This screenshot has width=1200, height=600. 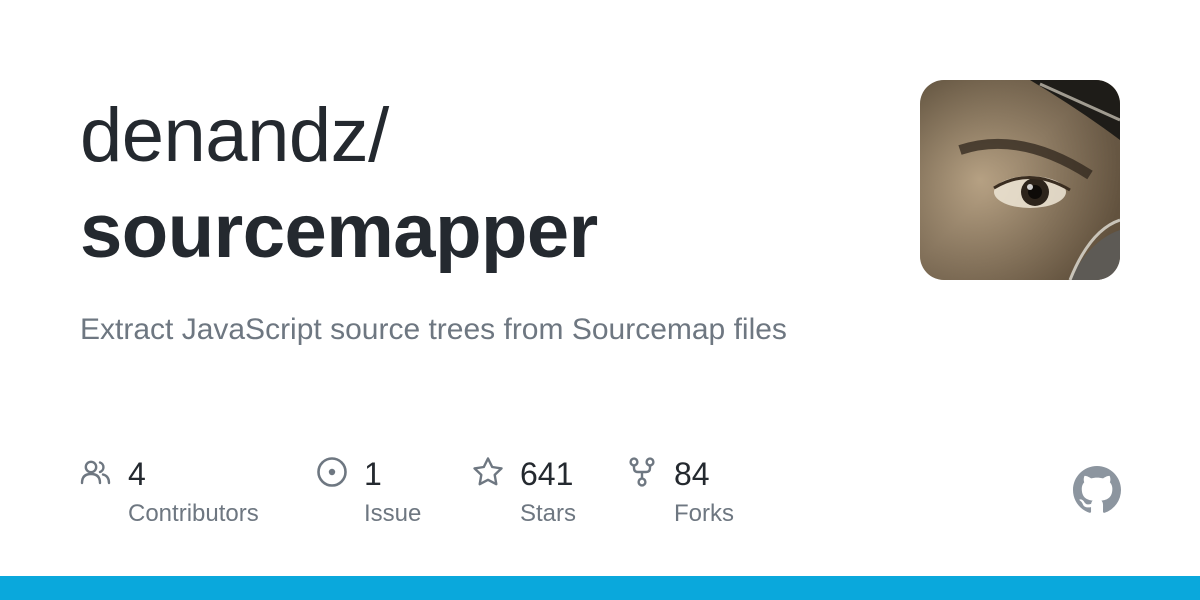 I want to click on owner-avatar, so click(x=1020, y=180).